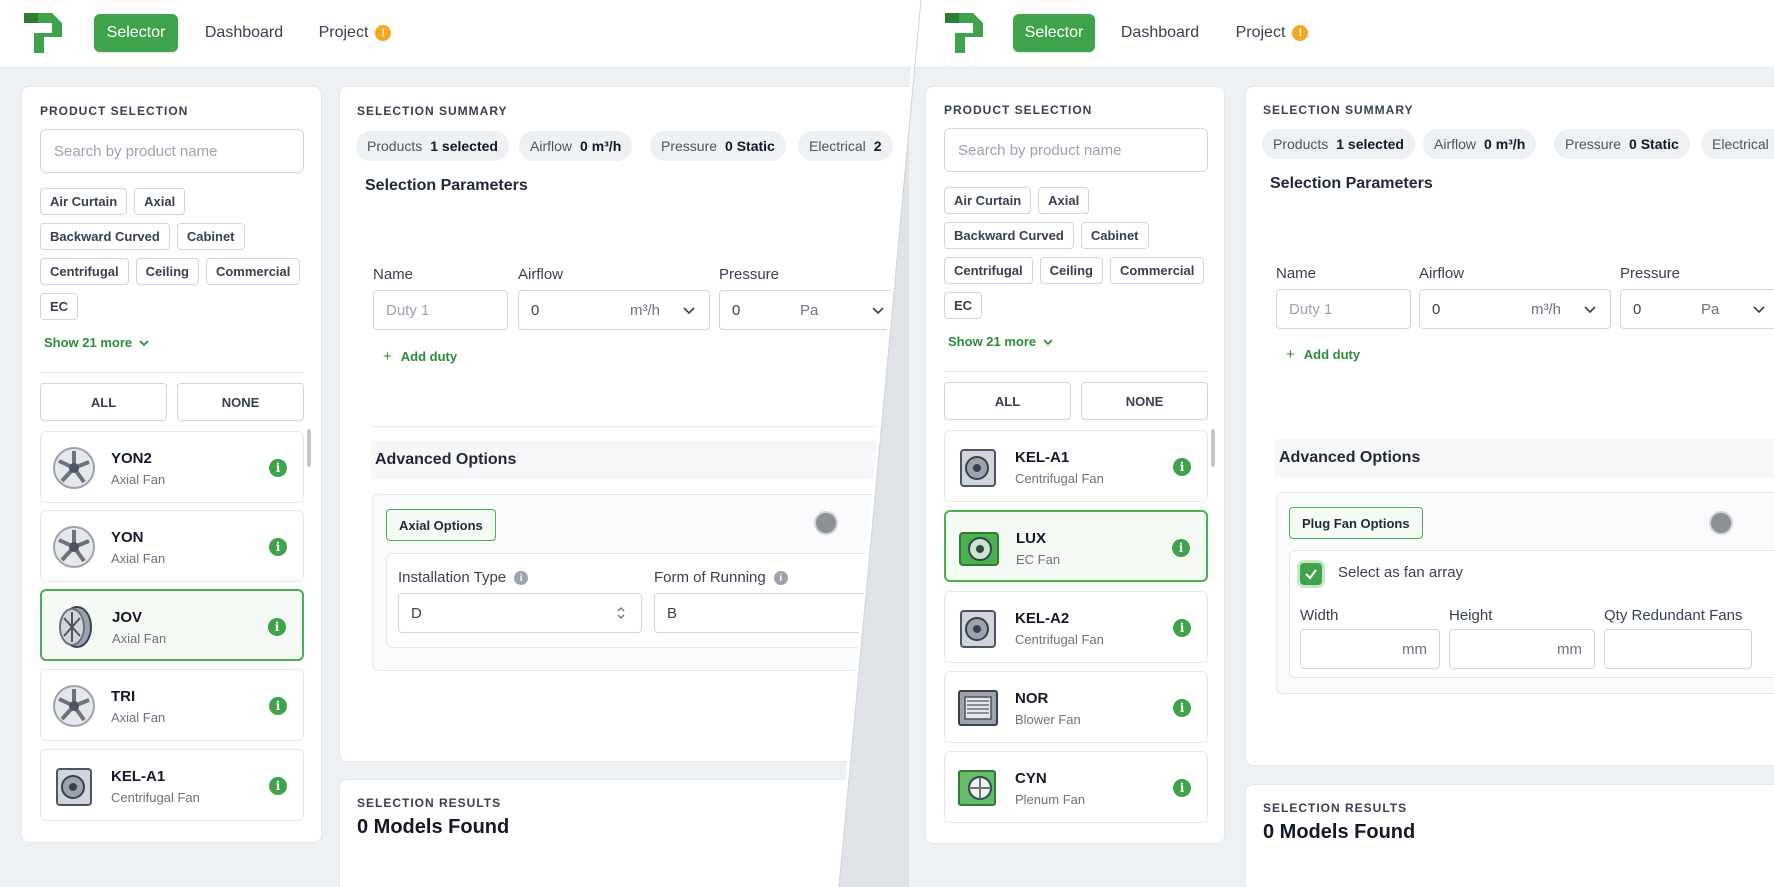 This screenshot has width=1774, height=887. I want to click on installation-type-value: D, so click(416, 613).